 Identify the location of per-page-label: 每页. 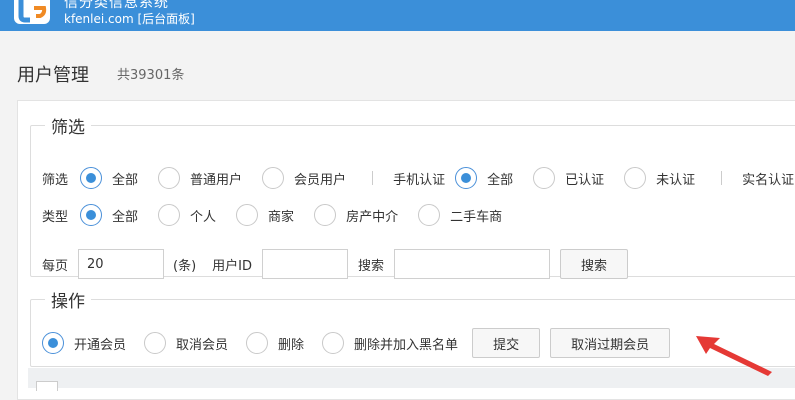
(55, 266).